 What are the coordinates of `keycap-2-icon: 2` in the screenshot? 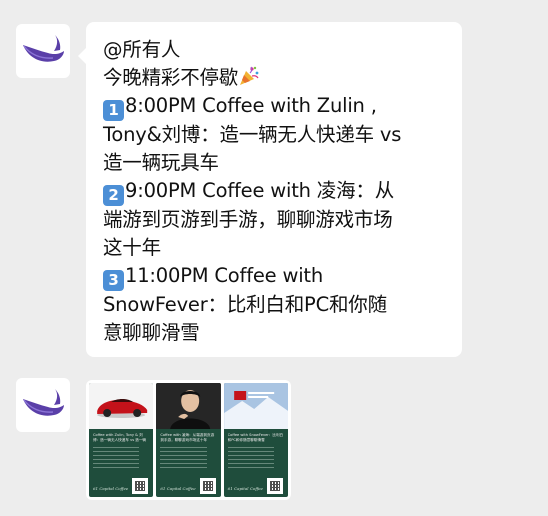 It's located at (113, 195).